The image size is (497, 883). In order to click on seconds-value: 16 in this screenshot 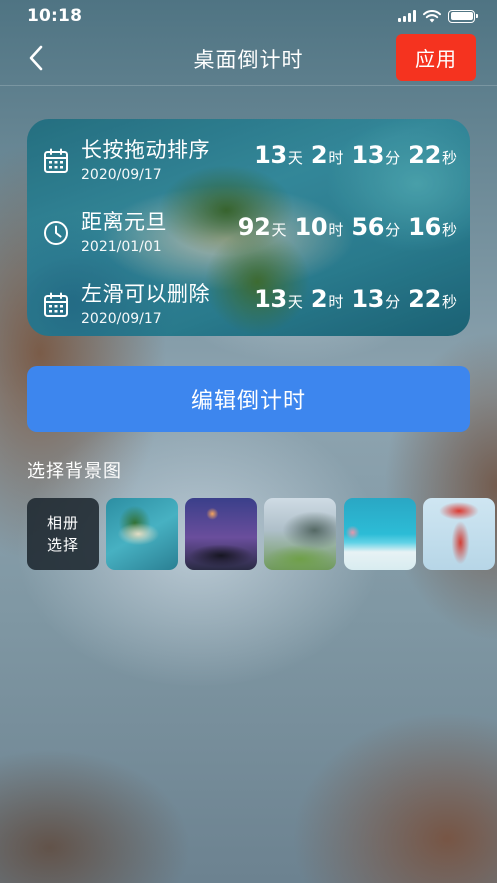, I will do `click(424, 227)`.